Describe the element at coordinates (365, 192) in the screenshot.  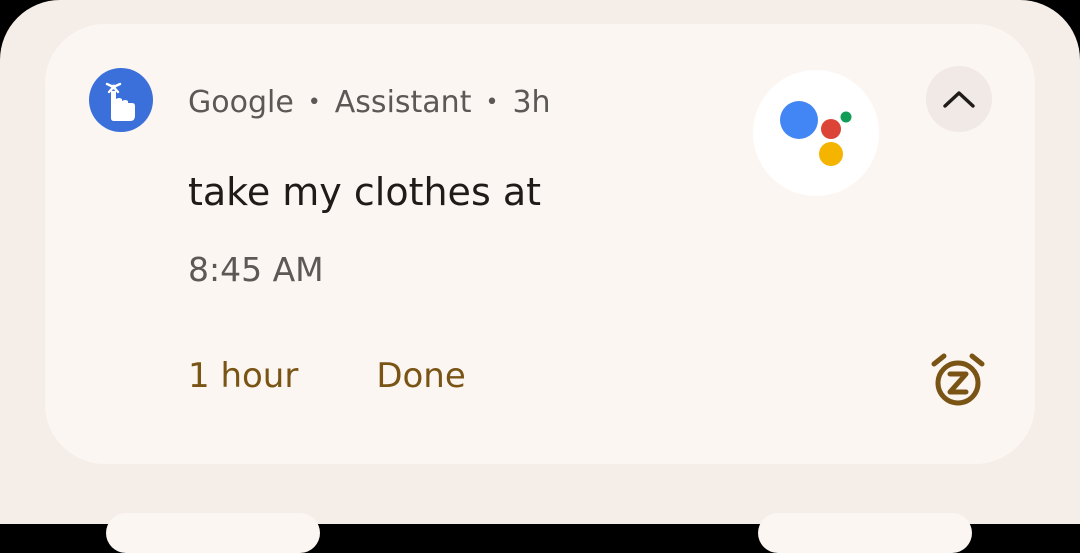
I see `notification-title: take my clothes at` at that location.